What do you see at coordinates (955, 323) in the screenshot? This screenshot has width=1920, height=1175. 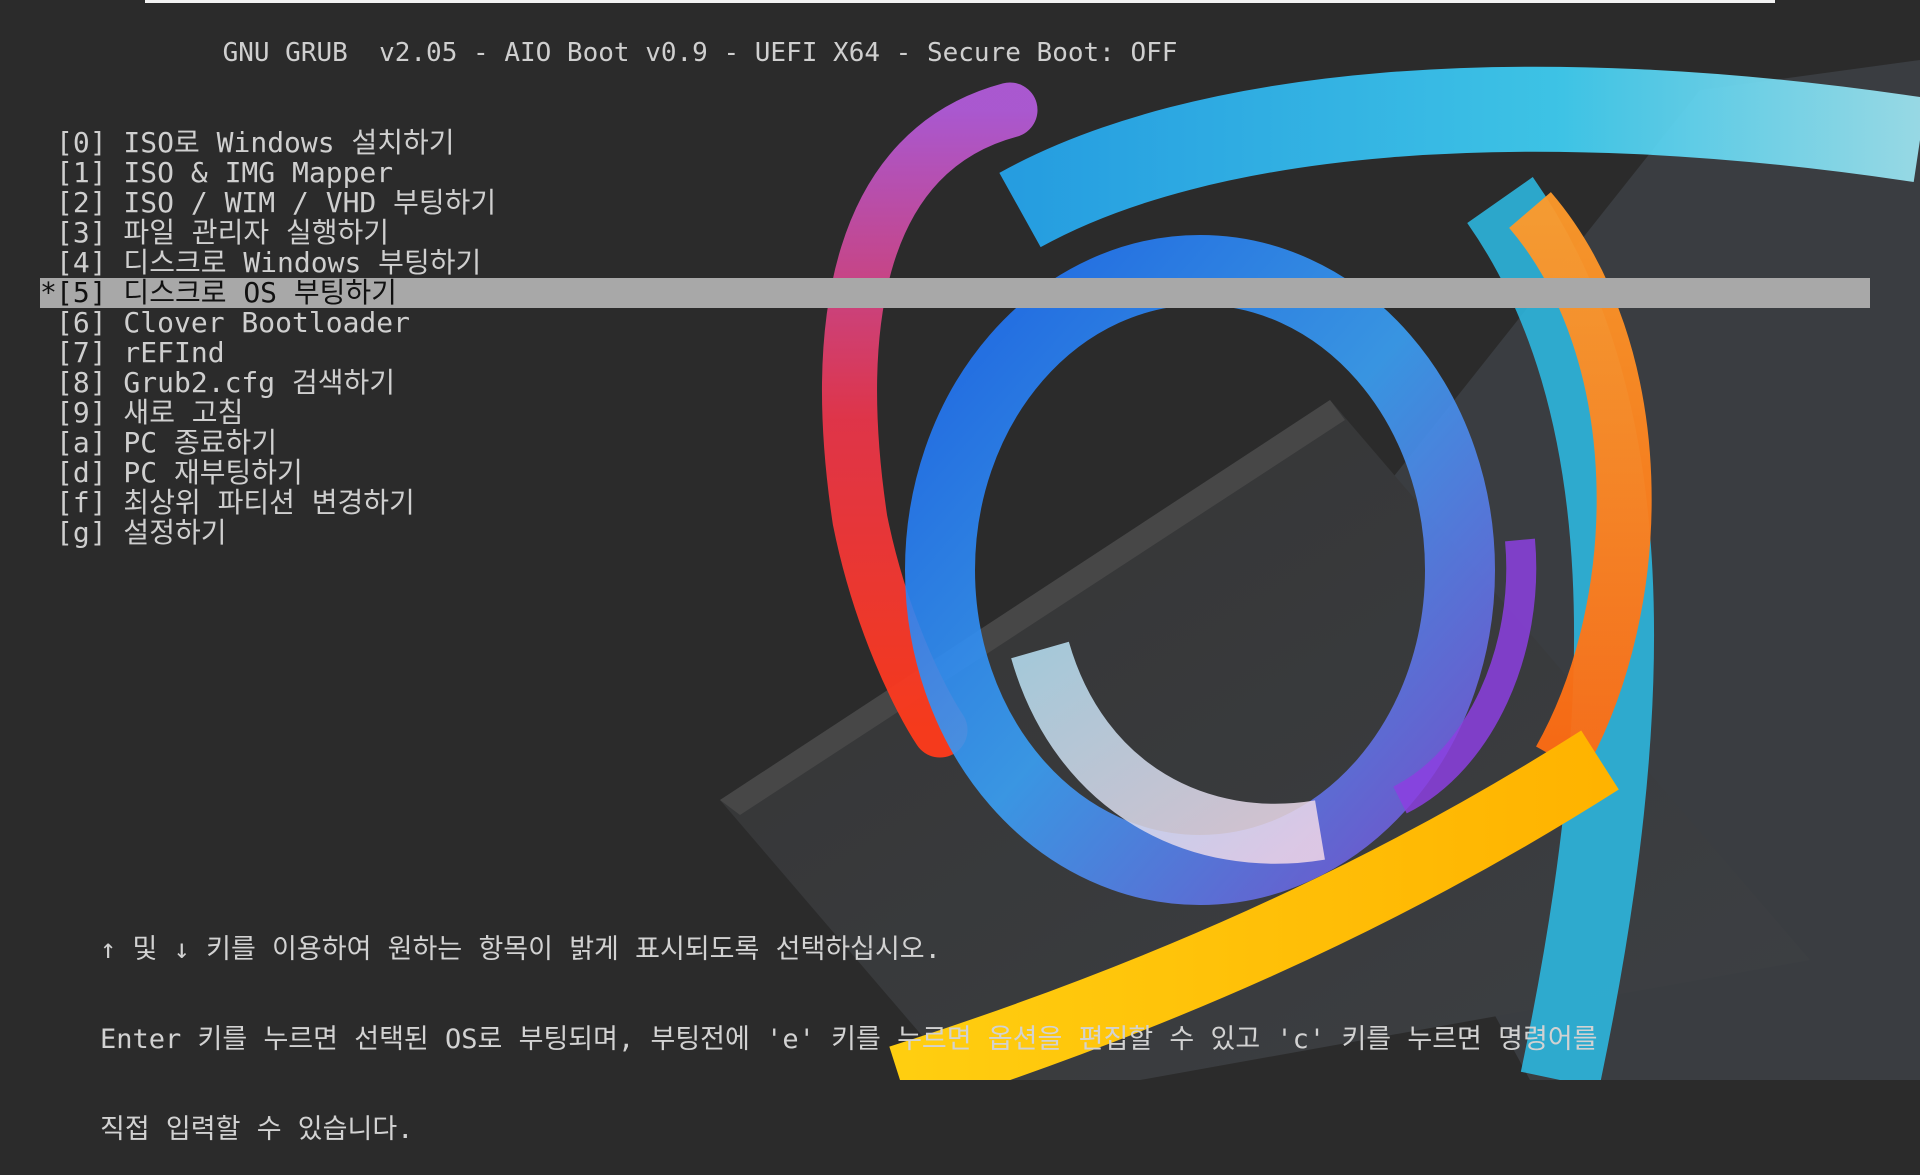 I see `menu-item-6: [6] Clover Bootloader` at bounding box center [955, 323].